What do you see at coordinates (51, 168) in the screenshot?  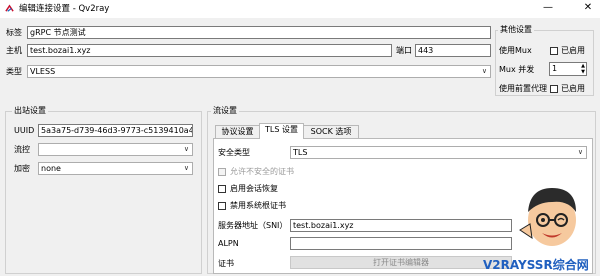 I see `encryption-select-value: none` at bounding box center [51, 168].